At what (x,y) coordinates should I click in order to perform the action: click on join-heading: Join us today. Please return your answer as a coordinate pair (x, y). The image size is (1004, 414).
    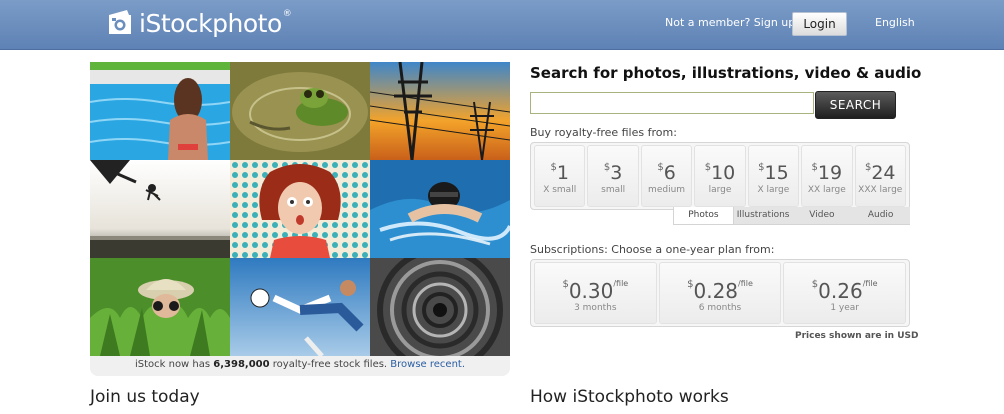
    Looking at the image, I should click on (145, 397).